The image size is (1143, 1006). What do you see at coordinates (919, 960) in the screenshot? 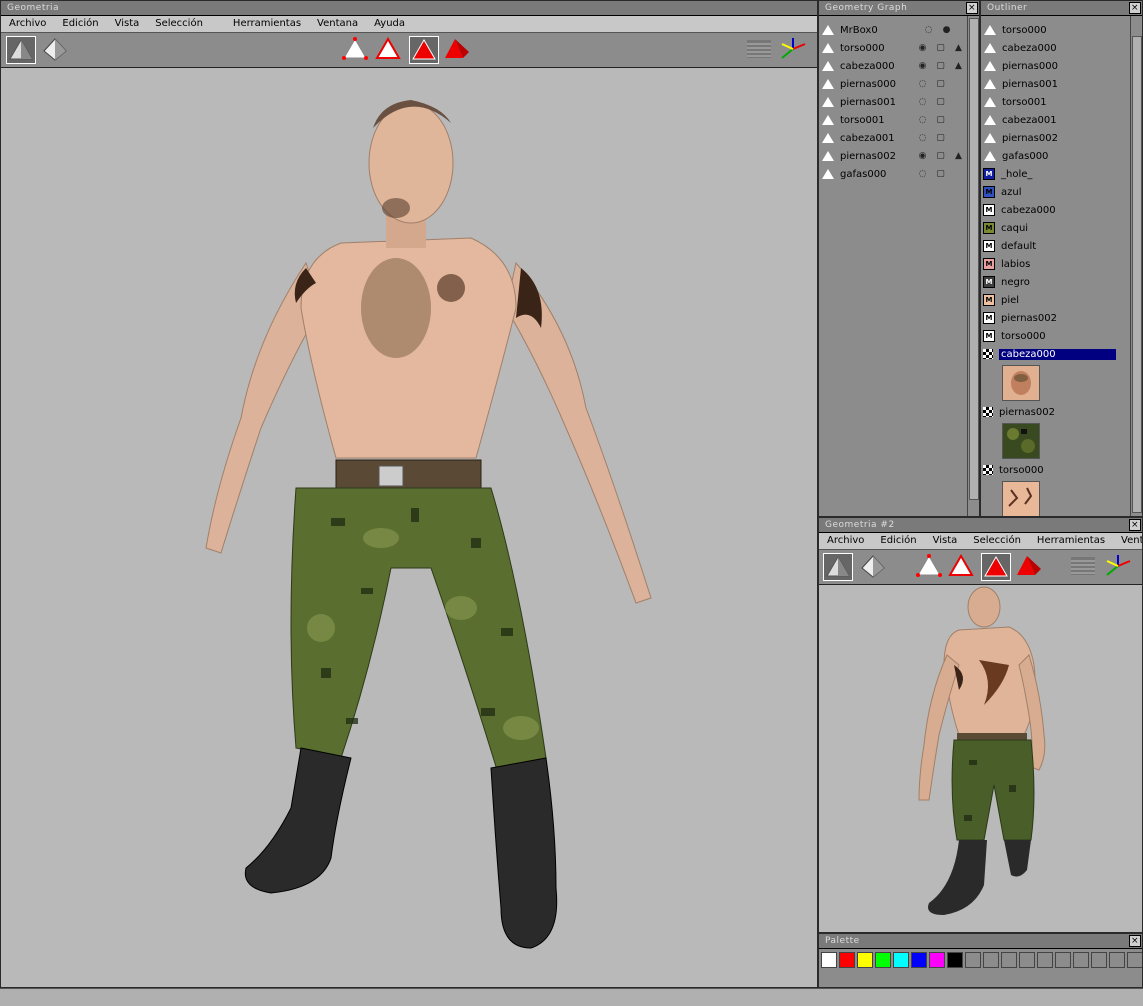
I see `color-swatch-blue` at bounding box center [919, 960].